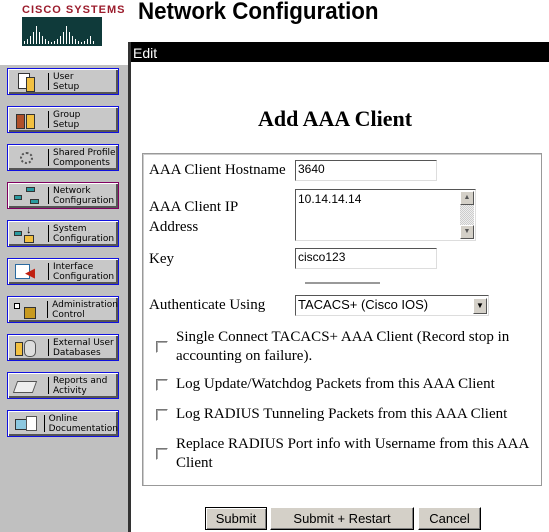 The width and height of the screenshot is (549, 532). Describe the element at coordinates (162, 347) in the screenshot. I see `checkbox-single-connect` at that location.